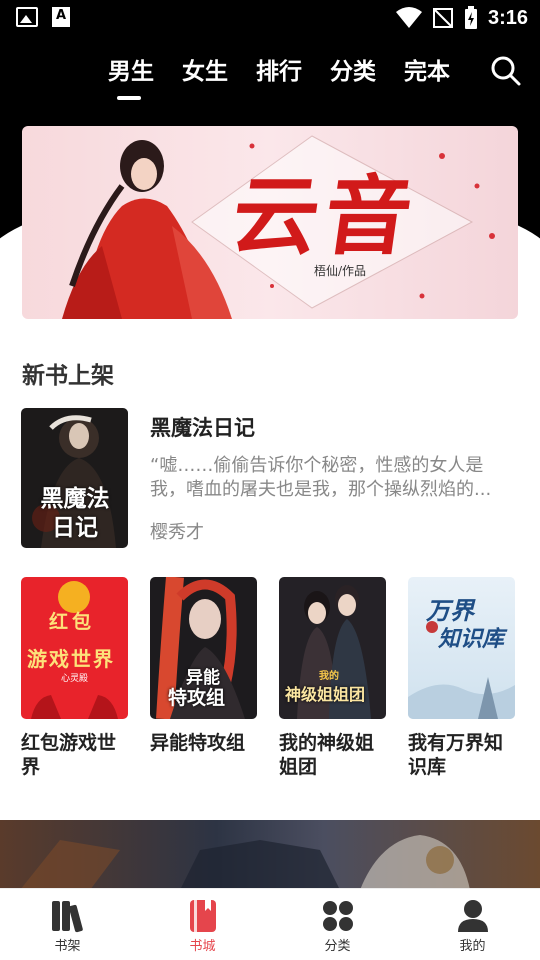 This screenshot has height=960, width=540. What do you see at coordinates (197, 698) in the screenshot?
I see `book-cover-text: 特攻组` at bounding box center [197, 698].